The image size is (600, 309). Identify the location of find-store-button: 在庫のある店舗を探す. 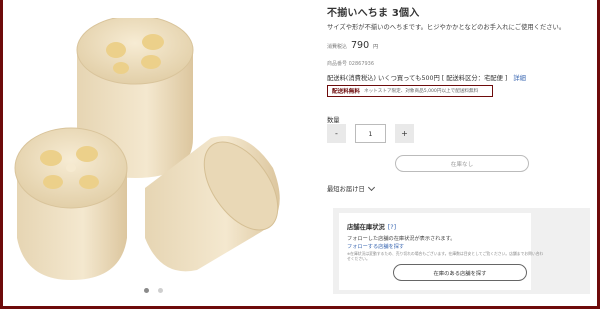
(460, 272).